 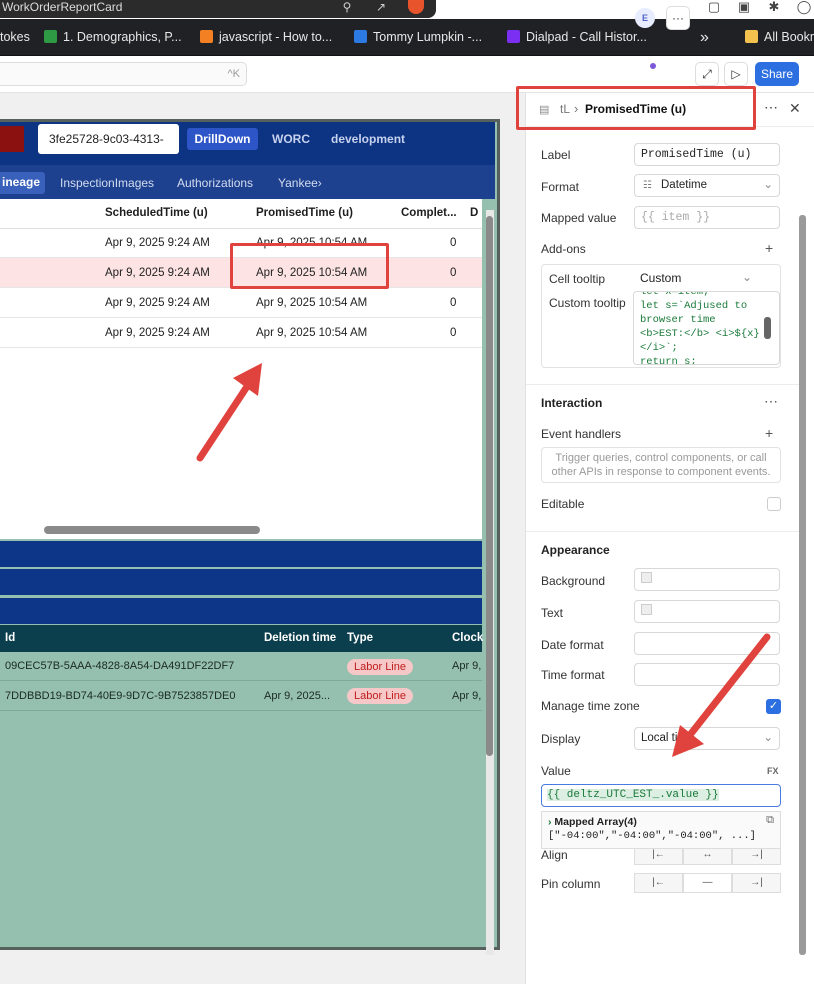 What do you see at coordinates (225, 420) in the screenshot?
I see `red-arrow-up` at bounding box center [225, 420].